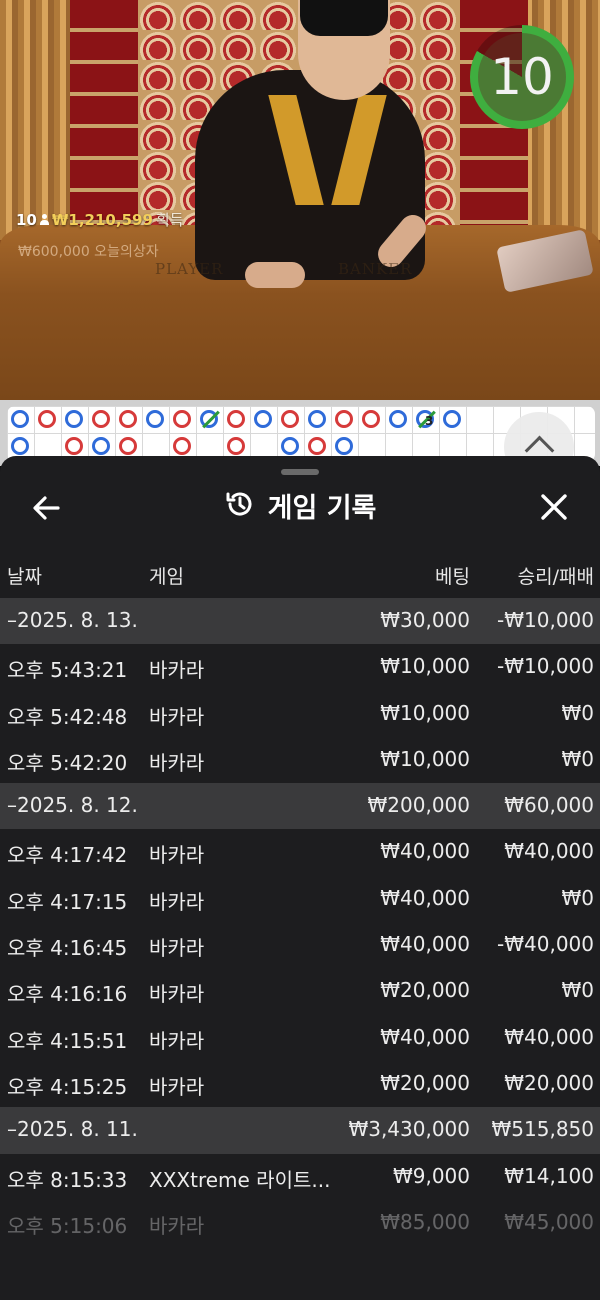 This screenshot has height=1300, width=600. What do you see at coordinates (322, 508) in the screenshot?
I see `sheet-title: 게임 기록` at bounding box center [322, 508].